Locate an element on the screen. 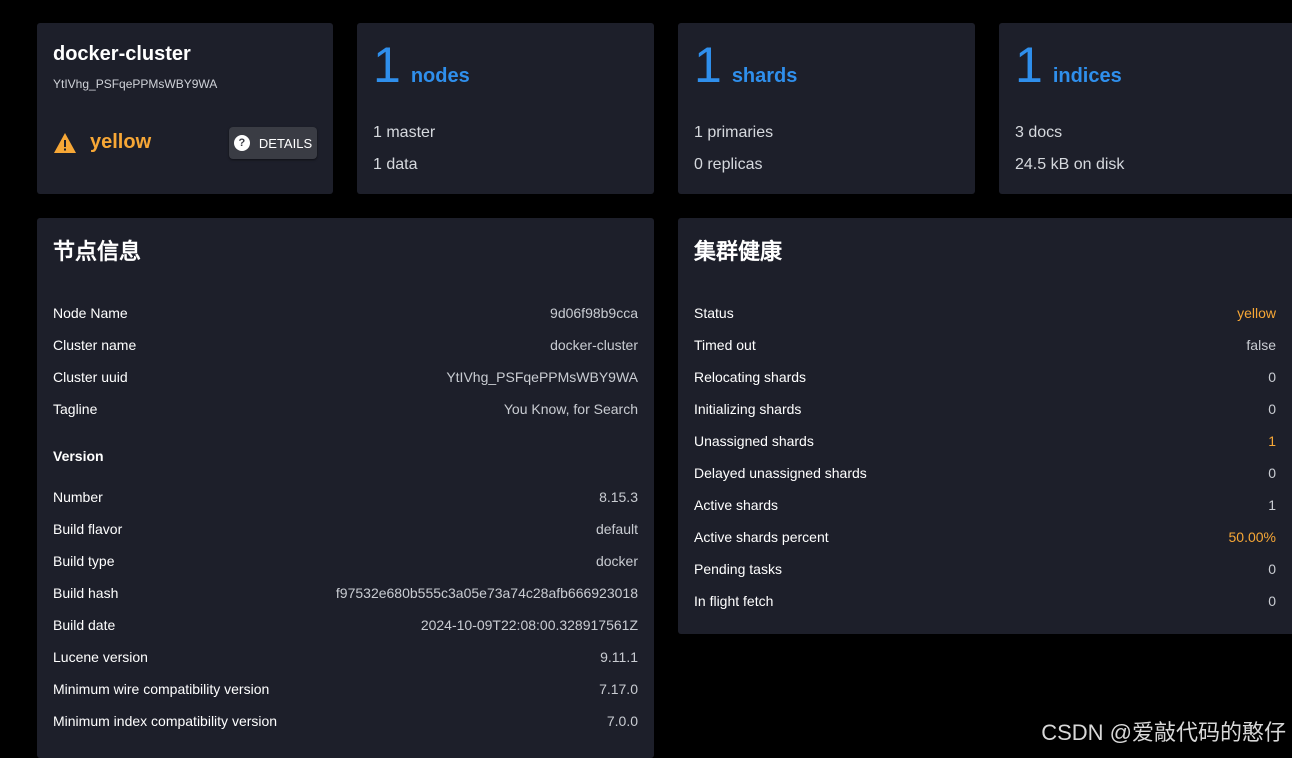 The image size is (1292, 758). info-row: Cluster uuid YtIVhg_PSFqePPMsWBY9WA is located at coordinates (345, 377).